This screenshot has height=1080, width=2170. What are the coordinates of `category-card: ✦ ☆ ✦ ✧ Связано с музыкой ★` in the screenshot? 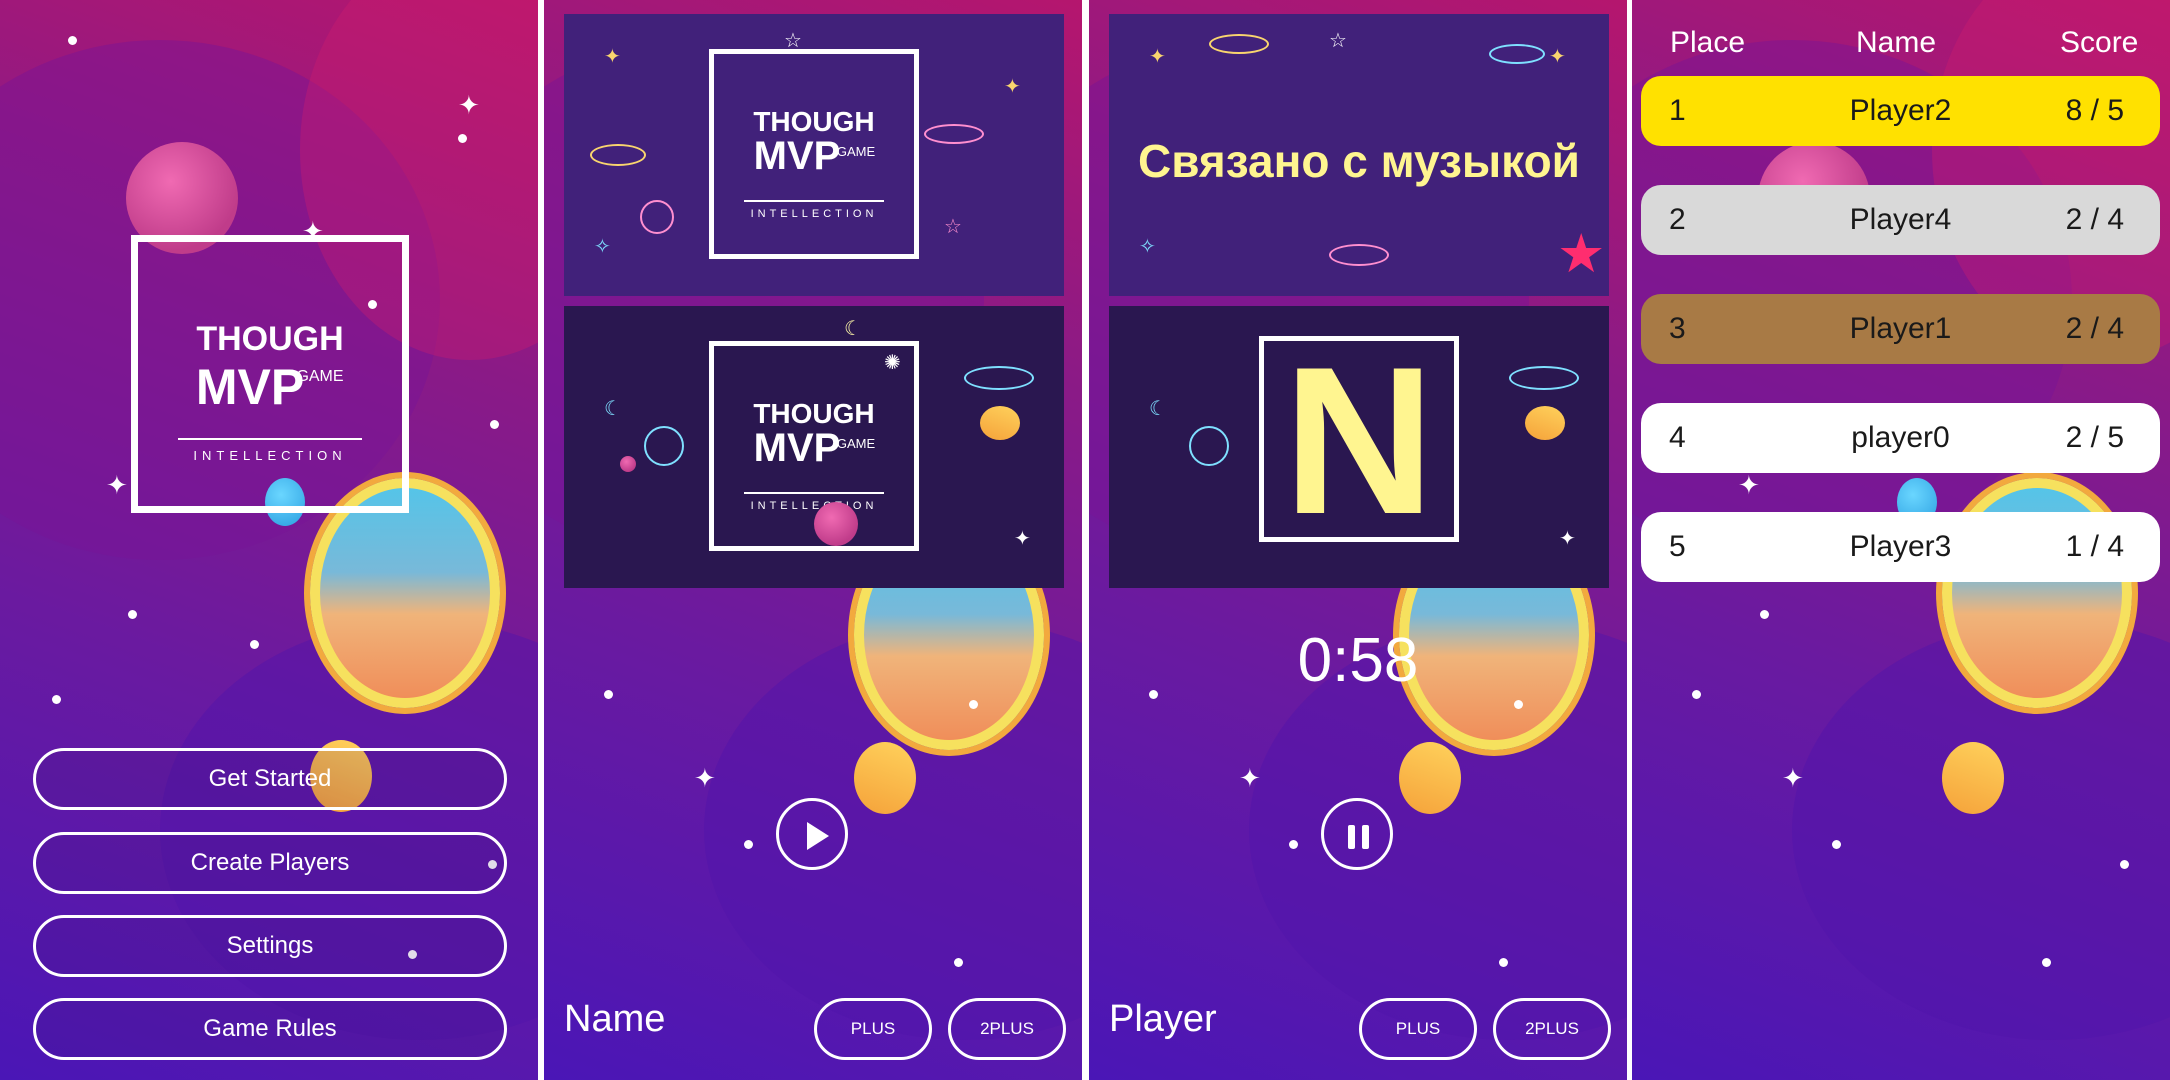 It's located at (1359, 155).